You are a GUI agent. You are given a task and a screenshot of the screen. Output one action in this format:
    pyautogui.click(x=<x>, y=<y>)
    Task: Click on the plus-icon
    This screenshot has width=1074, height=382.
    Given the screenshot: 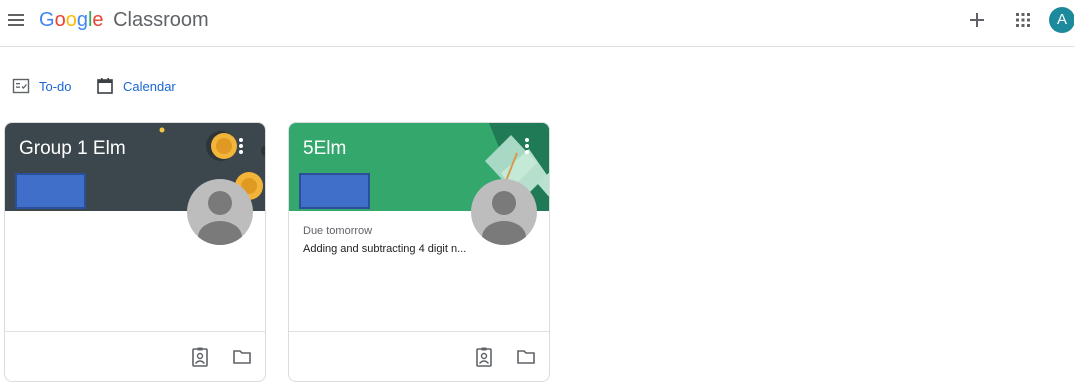 What is the action you would take?
    pyautogui.click(x=977, y=20)
    